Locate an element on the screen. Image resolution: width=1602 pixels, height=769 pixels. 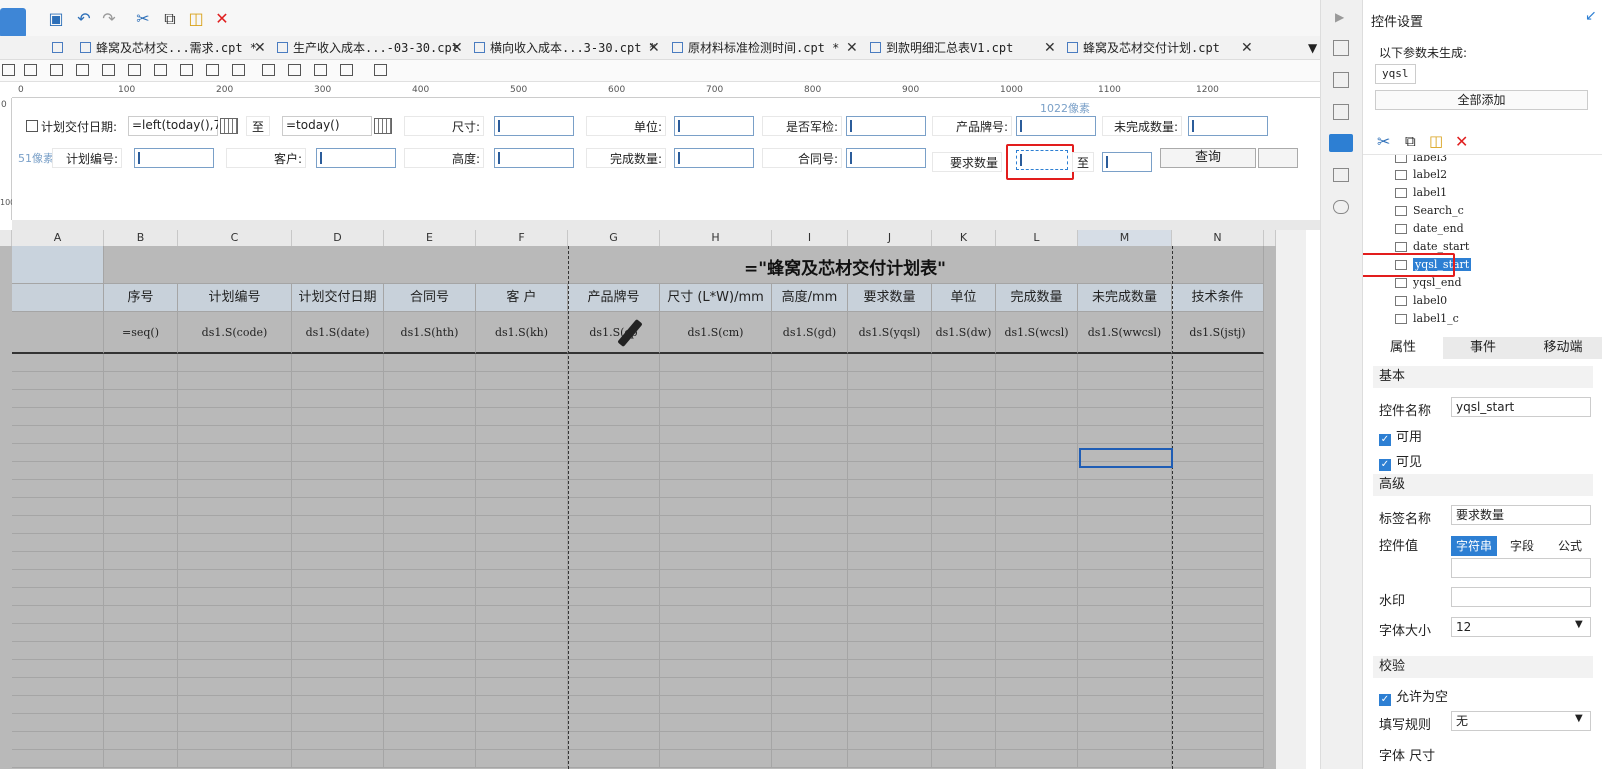
advanced-section: 高级 is located at coordinates (1483, 485).